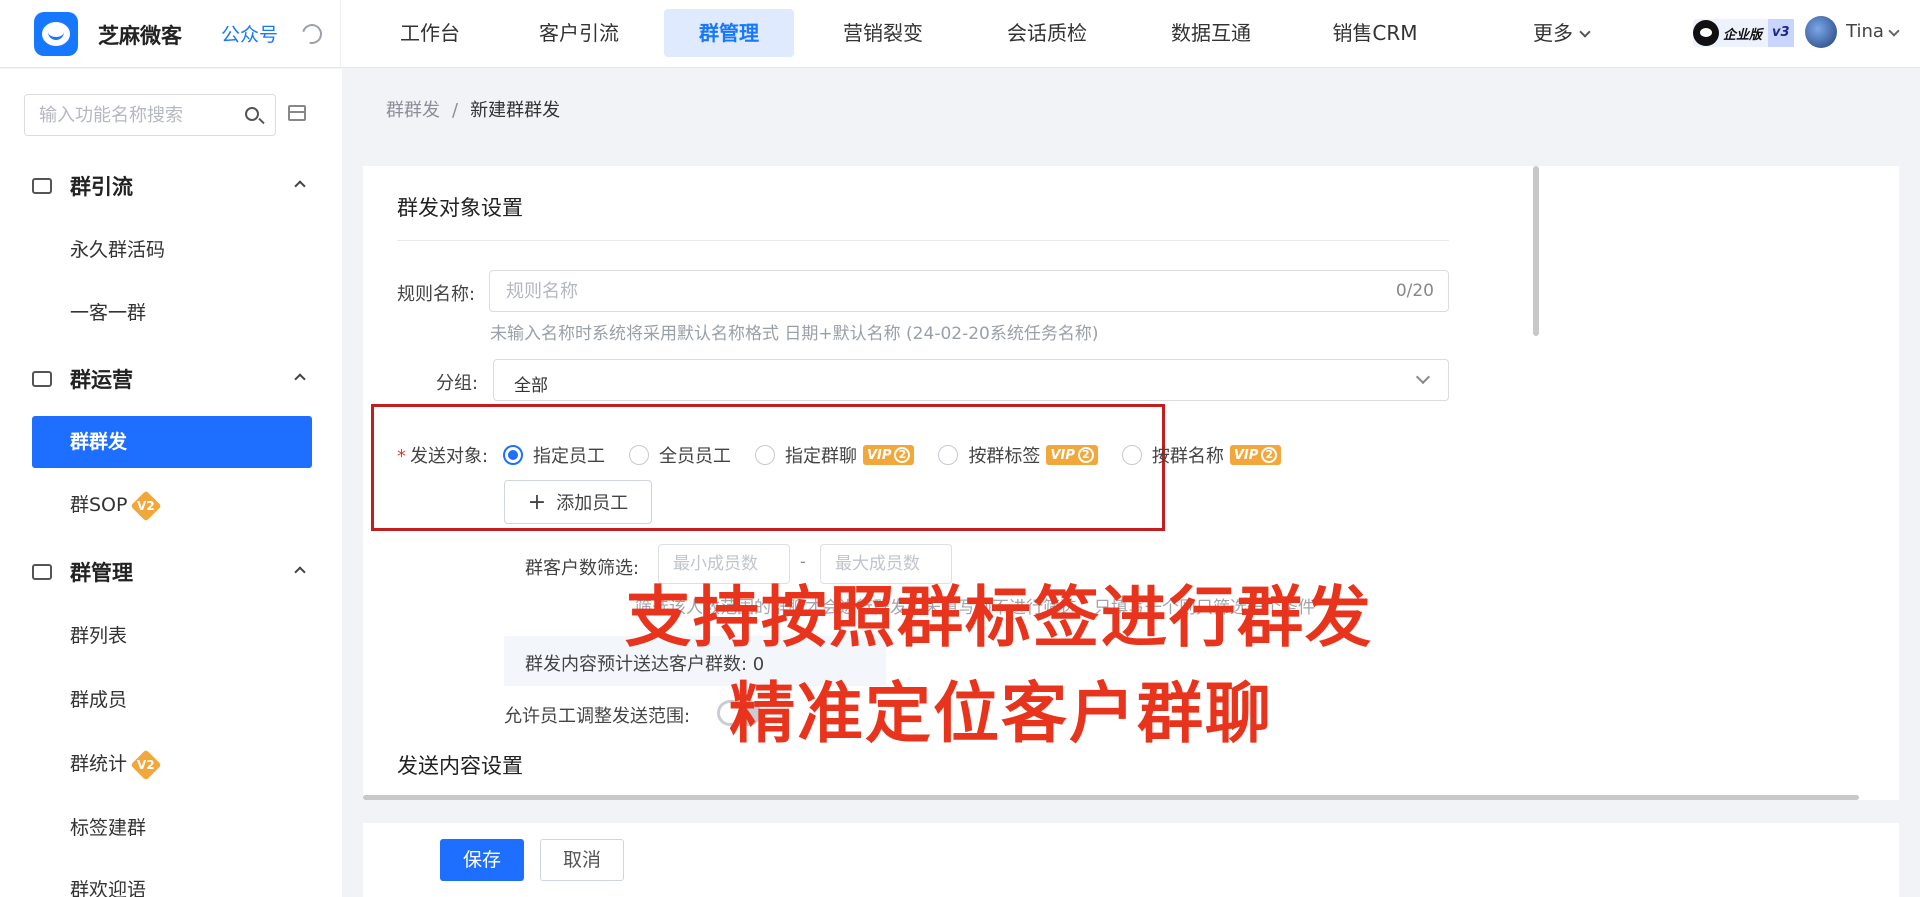 The image size is (1920, 897). Describe the element at coordinates (531, 386) in the screenshot. I see `group-select-value: 全部` at that location.